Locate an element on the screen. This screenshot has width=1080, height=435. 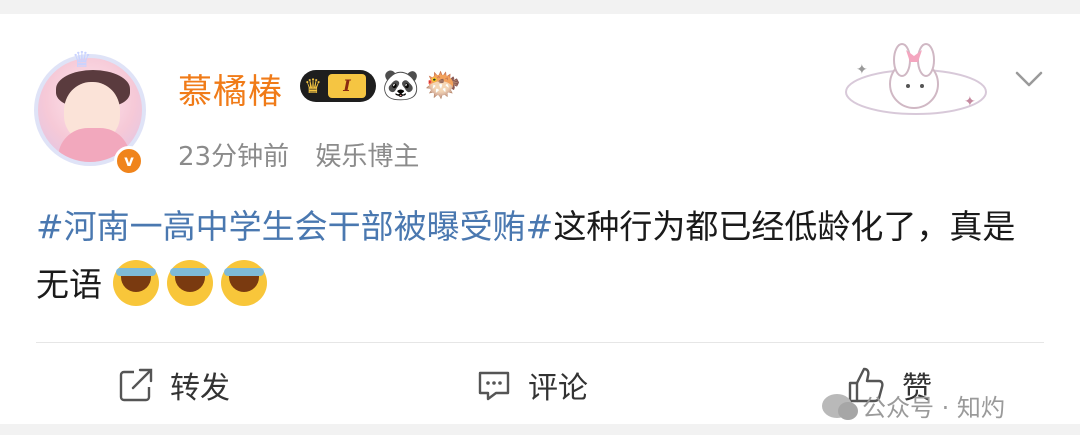
repost-button: 转发 is located at coordinates (174, 385).